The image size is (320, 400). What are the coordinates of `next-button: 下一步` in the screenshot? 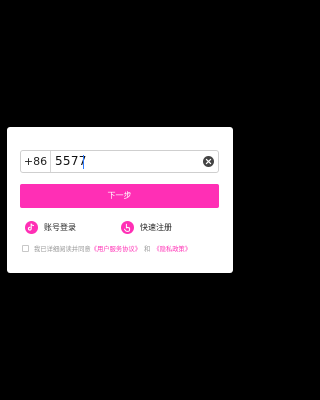 It's located at (119, 196).